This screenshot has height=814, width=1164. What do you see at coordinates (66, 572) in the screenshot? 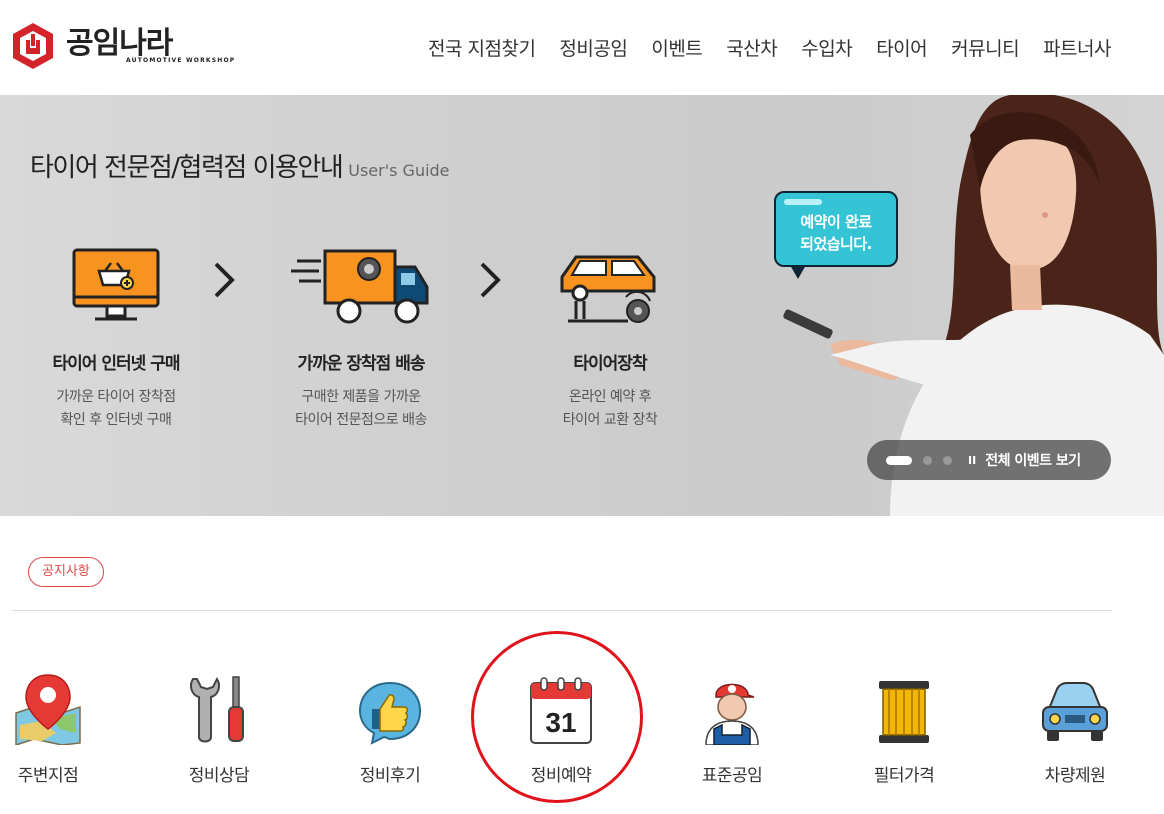
I see `notice-button: 공지사항` at bounding box center [66, 572].